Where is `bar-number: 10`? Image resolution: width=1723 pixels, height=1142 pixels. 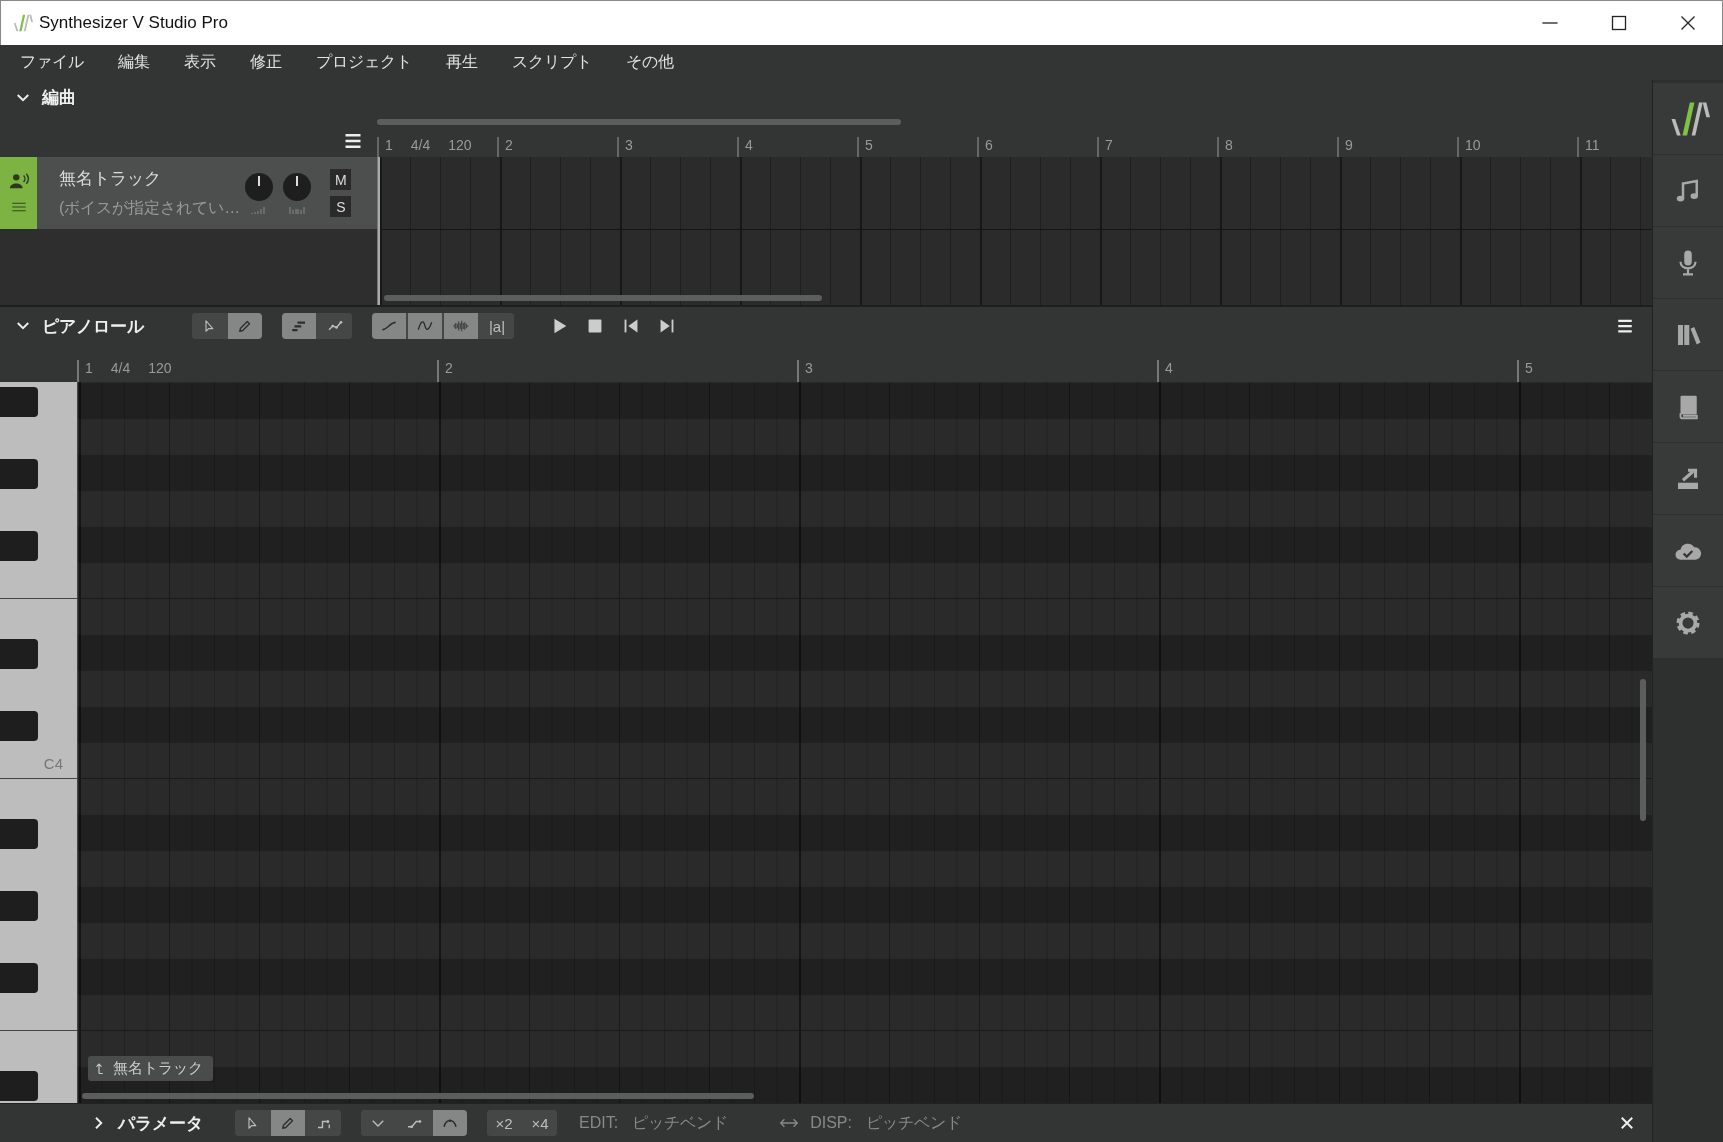 bar-number: 10 is located at coordinates (1473, 146).